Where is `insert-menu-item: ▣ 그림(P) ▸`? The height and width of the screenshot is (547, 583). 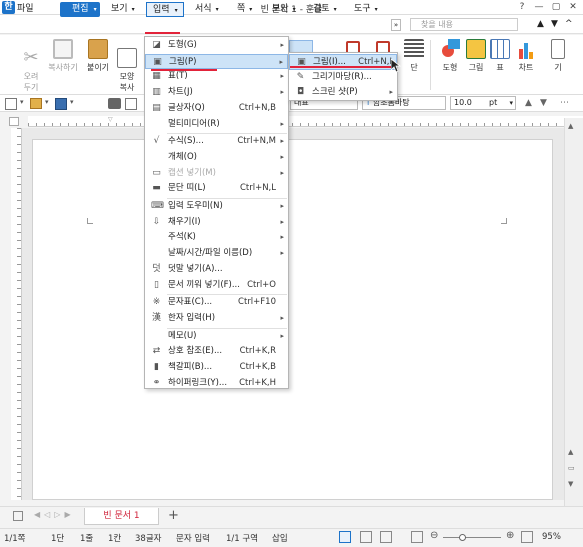 insert-menu-item: ▣ 그림(P) ▸ is located at coordinates (216, 61).